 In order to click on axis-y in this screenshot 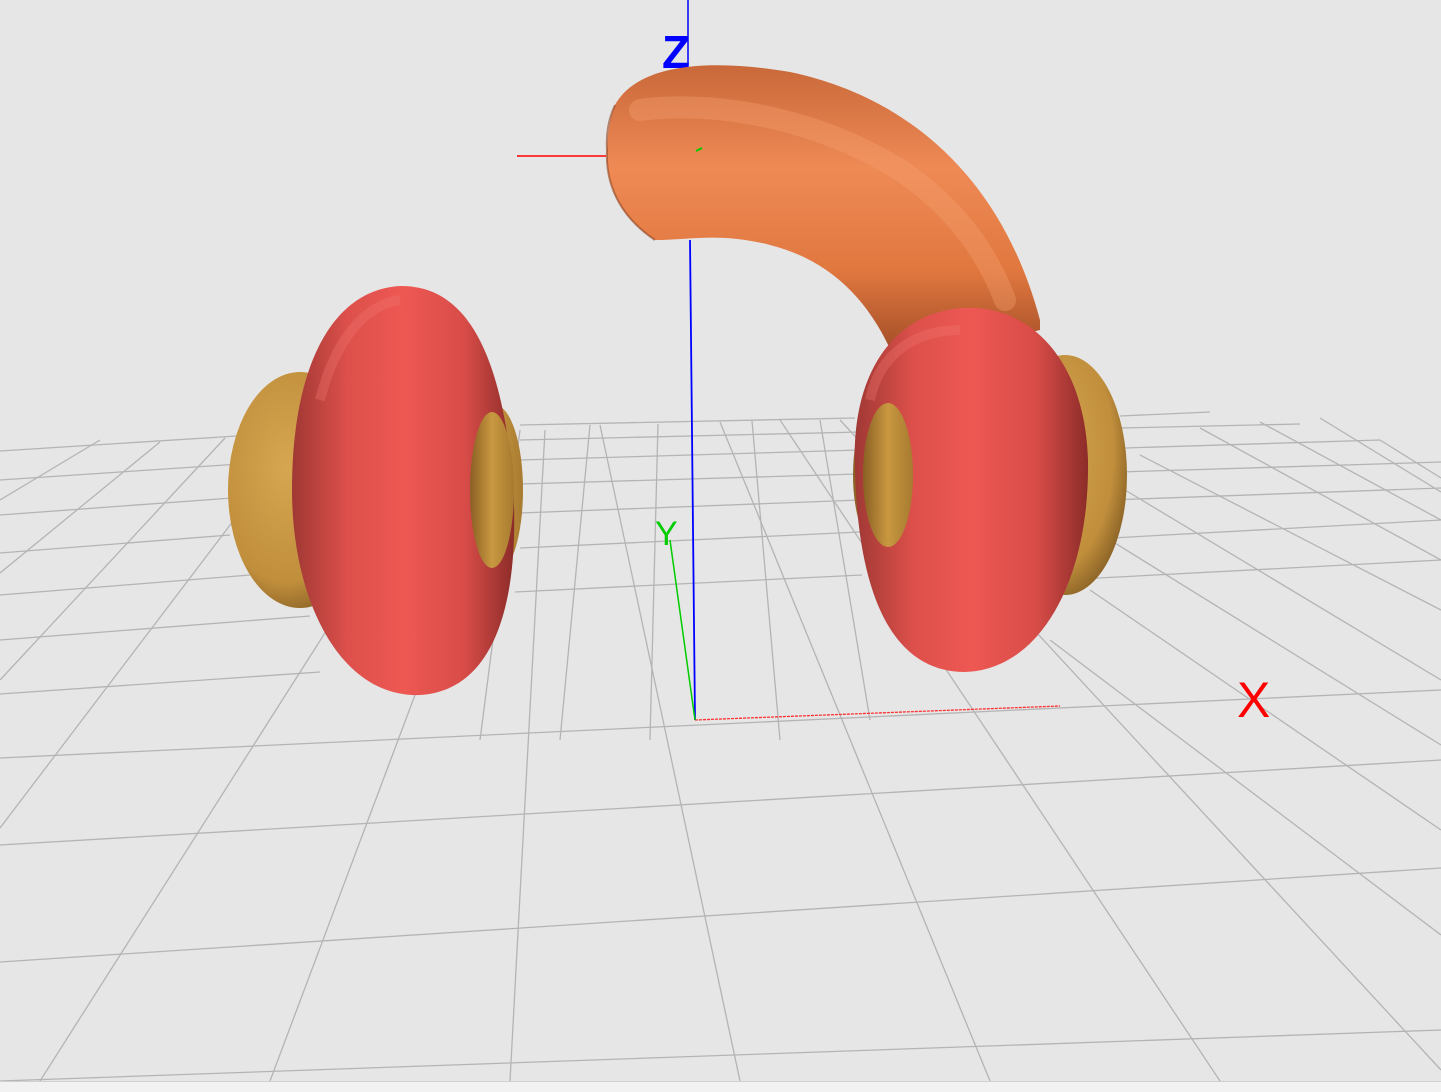, I will do `click(682, 630)`.